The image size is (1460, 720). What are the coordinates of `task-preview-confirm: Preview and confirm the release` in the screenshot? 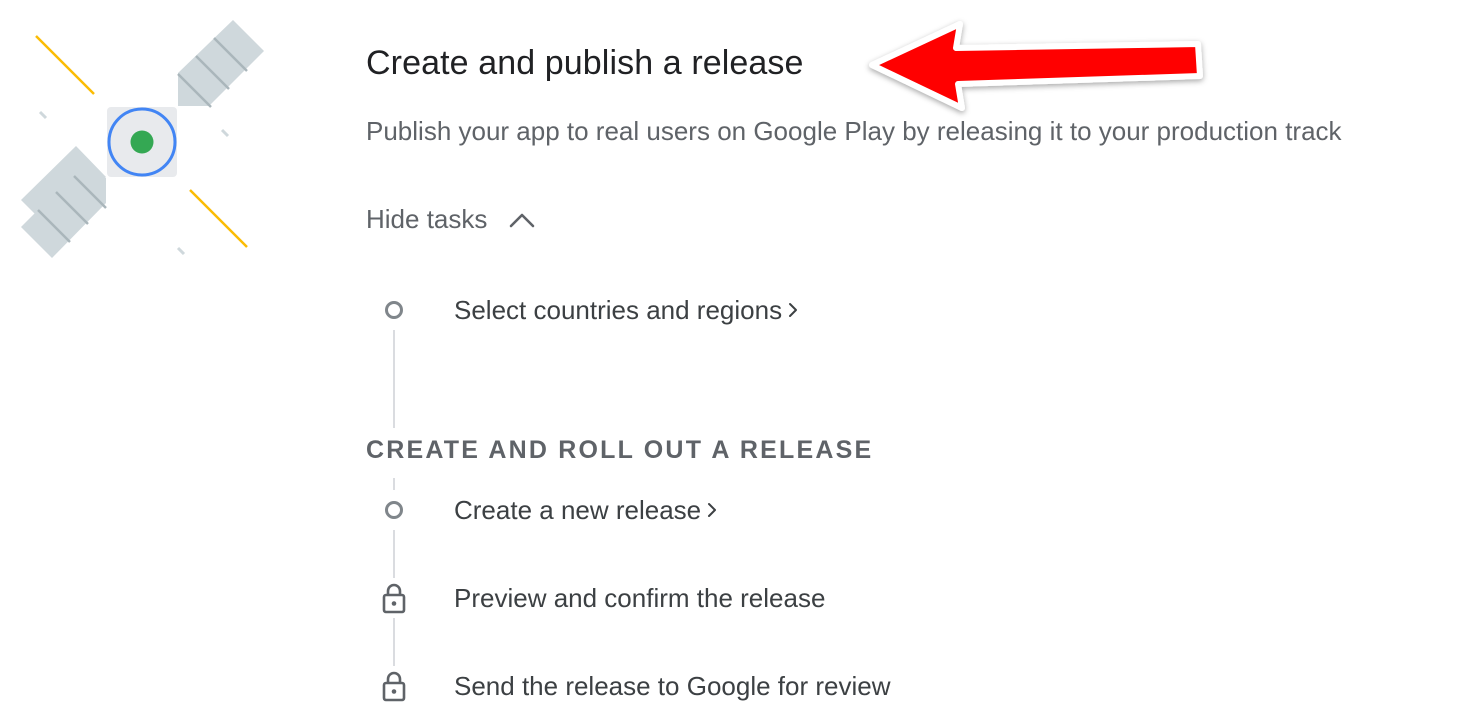 It's located at (595, 598).